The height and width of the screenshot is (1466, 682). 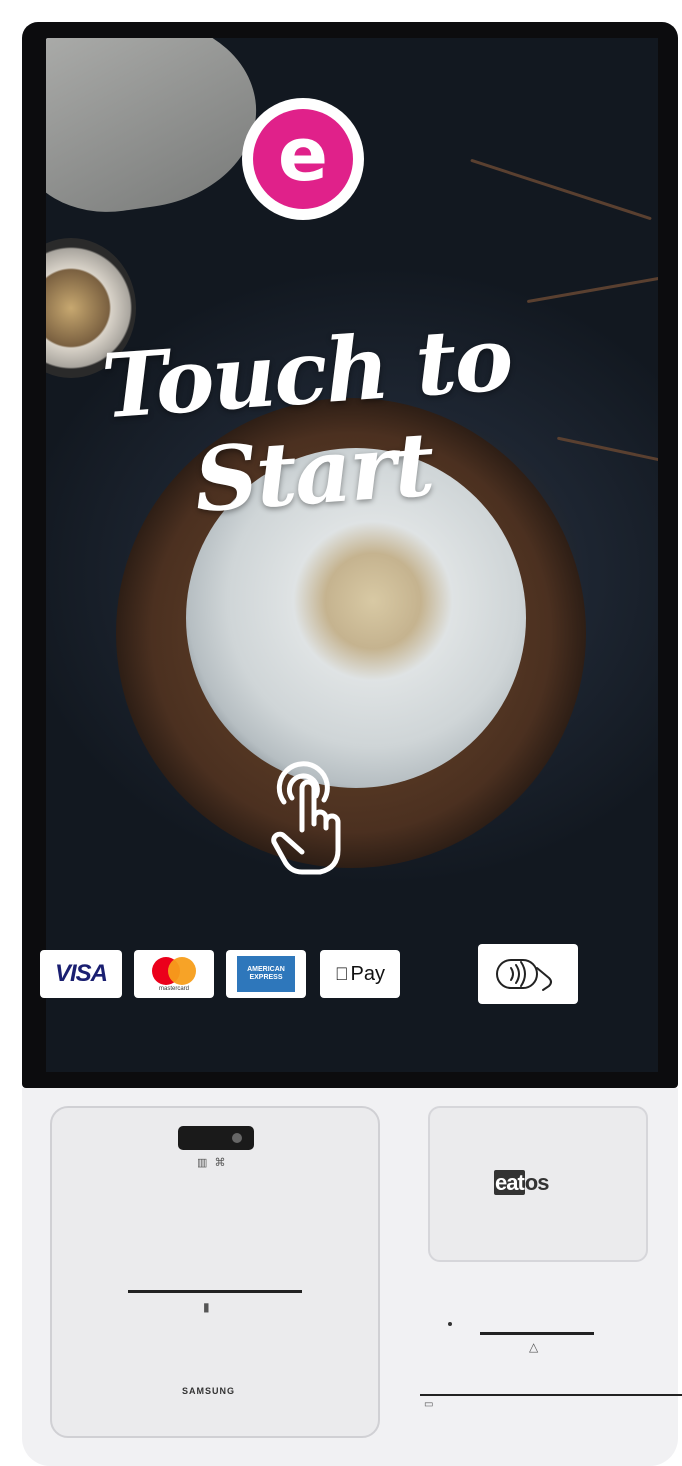 What do you see at coordinates (206, 1307) in the screenshot?
I see `card-slot-icon: ▮` at bounding box center [206, 1307].